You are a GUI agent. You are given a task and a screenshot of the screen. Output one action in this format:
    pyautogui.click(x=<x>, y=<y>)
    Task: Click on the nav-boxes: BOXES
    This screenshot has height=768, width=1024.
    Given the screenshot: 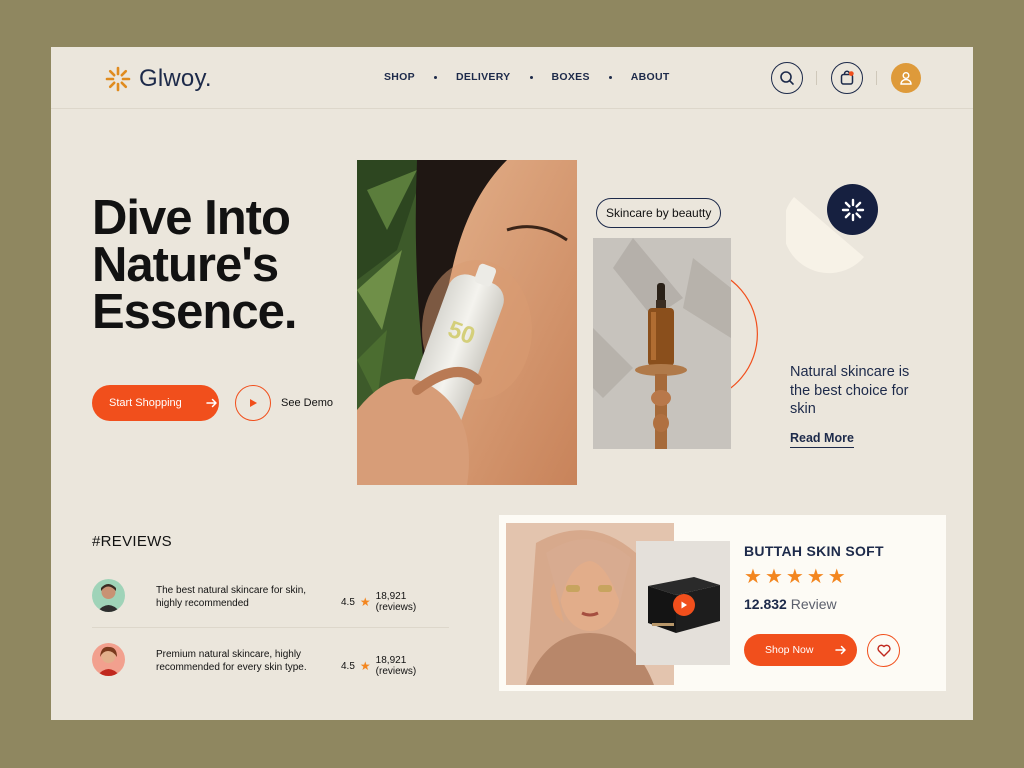 What is the action you would take?
    pyautogui.click(x=571, y=77)
    